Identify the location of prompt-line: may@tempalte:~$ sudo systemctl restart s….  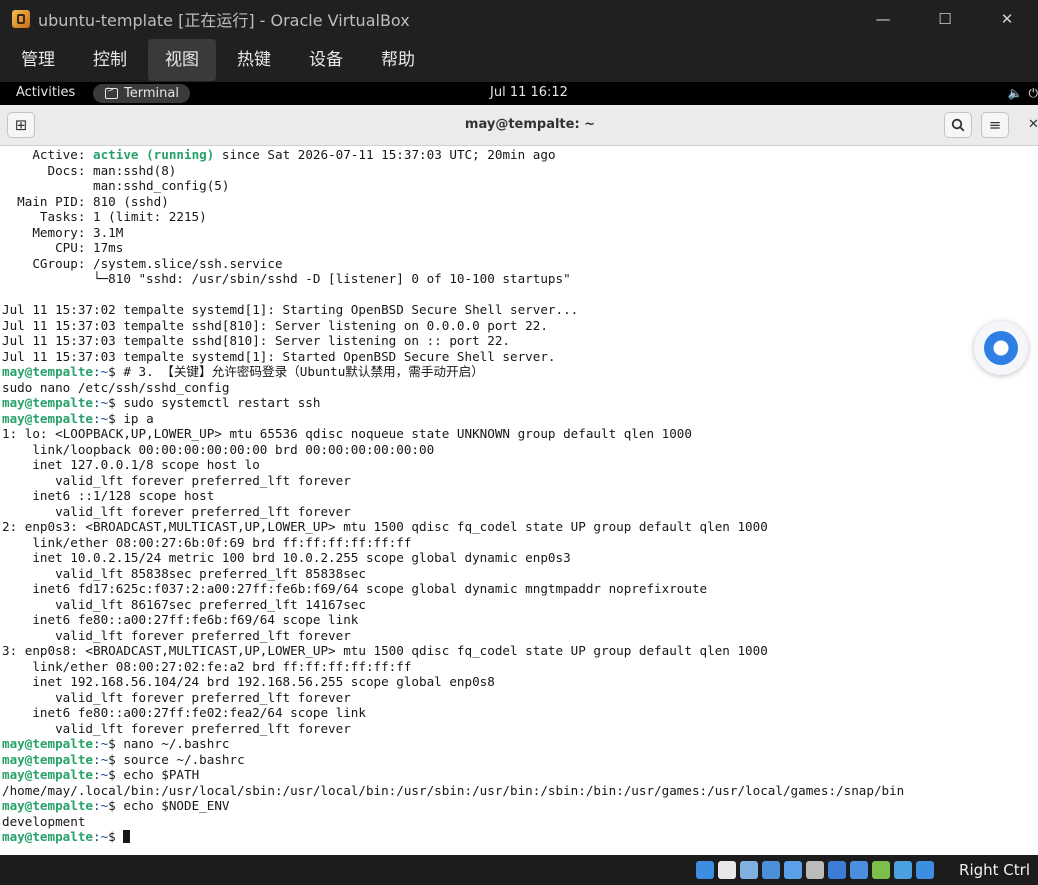
(453, 403).